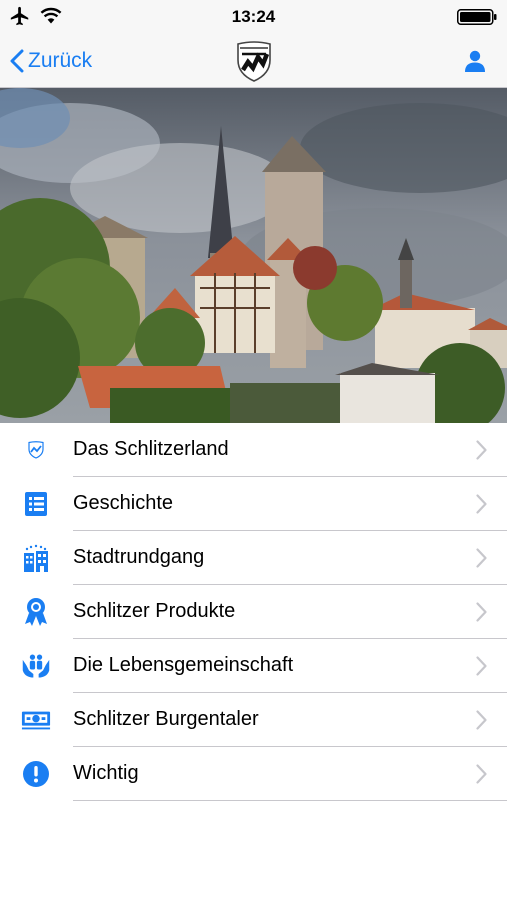 The image size is (507, 900). I want to click on buildings-icon, so click(36, 558).